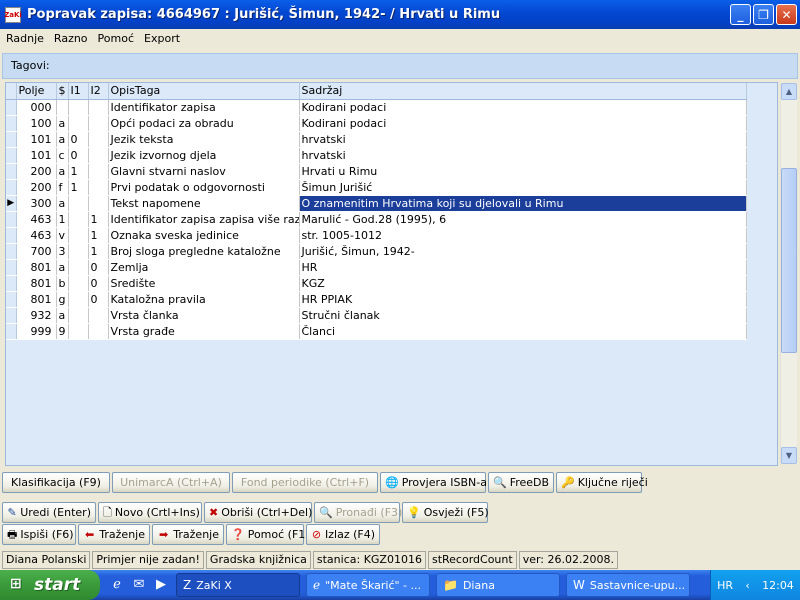 The image size is (800, 600). I want to click on table-row: 101 c 0 Jezik izvornog djela hrvatski, so click(376, 155).